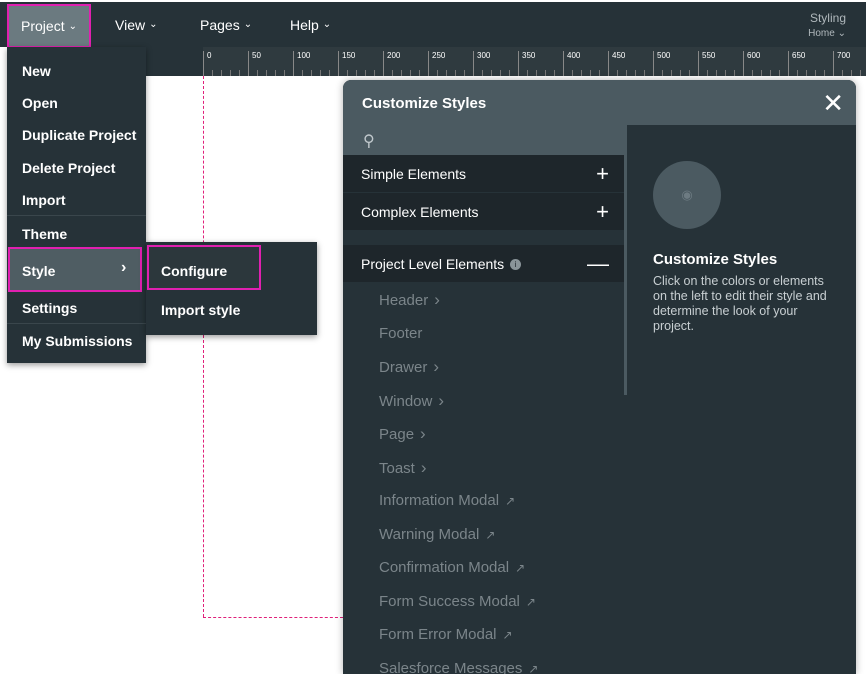 The image size is (866, 674). I want to click on ruler-tick: 300, so click(481, 63).